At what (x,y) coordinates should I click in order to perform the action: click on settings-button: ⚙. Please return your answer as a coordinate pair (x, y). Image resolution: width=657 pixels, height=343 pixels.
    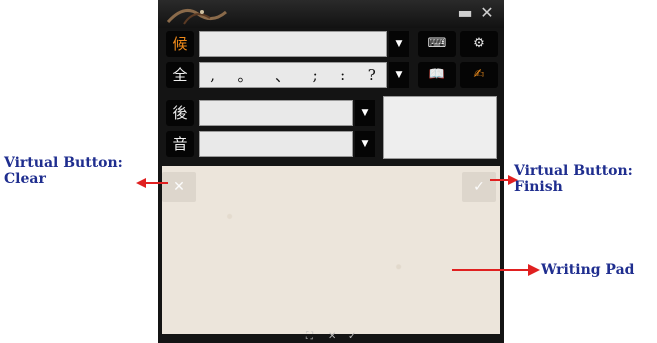
    Looking at the image, I should click on (479, 44).